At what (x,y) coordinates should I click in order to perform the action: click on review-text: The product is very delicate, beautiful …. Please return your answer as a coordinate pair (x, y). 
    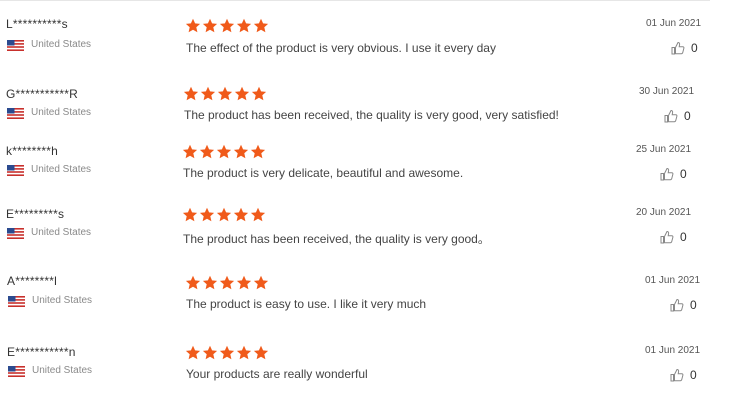
    Looking at the image, I should click on (323, 173).